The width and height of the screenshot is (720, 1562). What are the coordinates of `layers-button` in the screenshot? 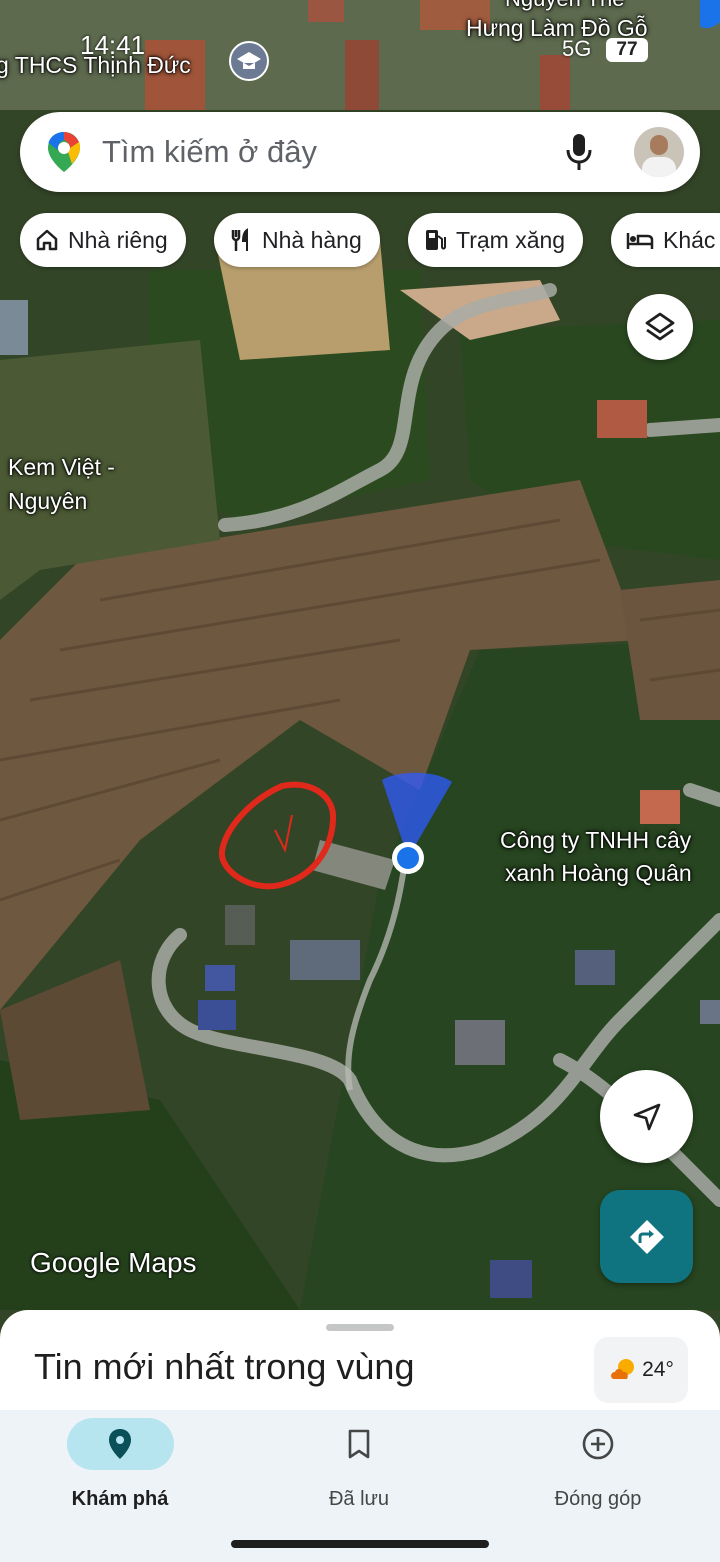 It's located at (660, 327).